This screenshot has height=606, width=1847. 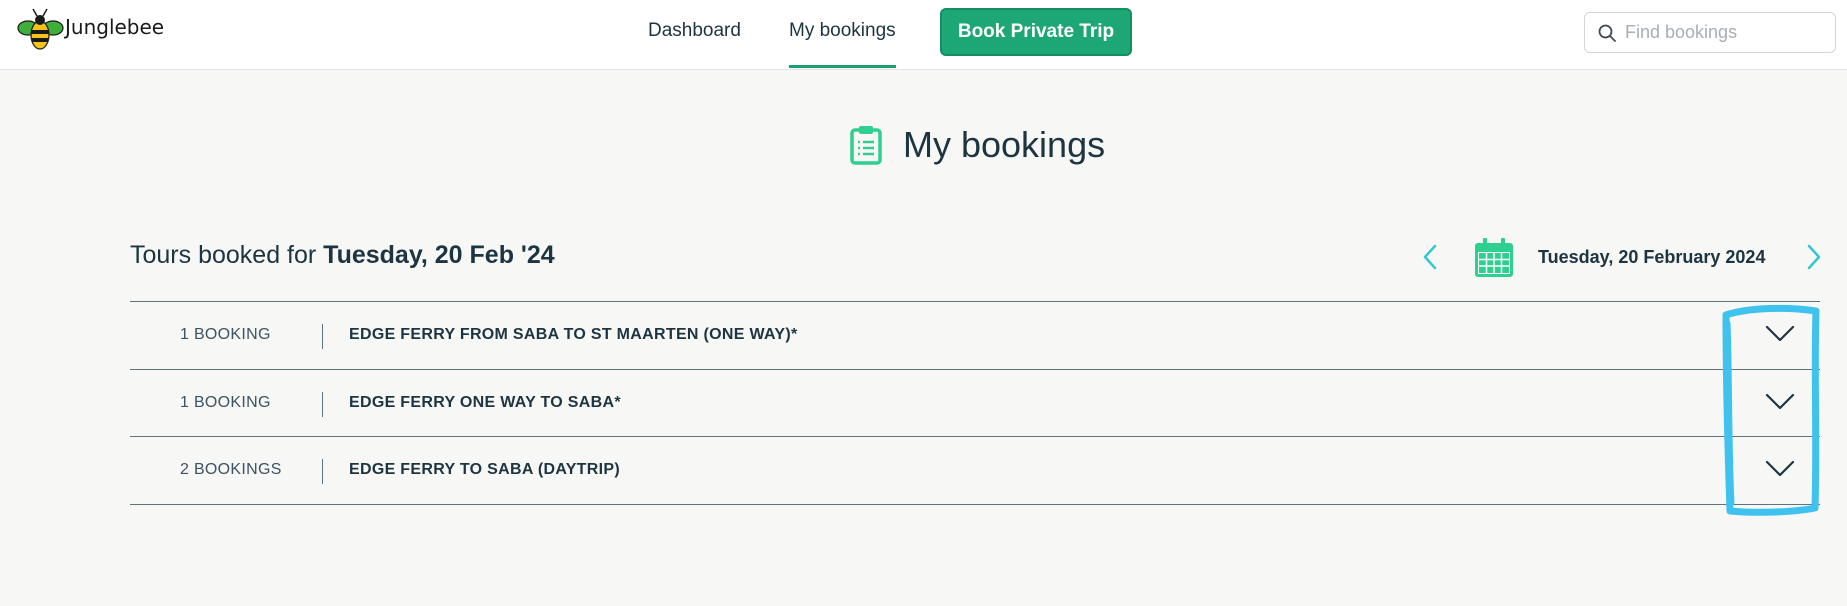 What do you see at coordinates (975, 471) in the screenshot?
I see `booking-row: 2 BOOKINGS EDGE FERRY TO SABA (DAYTRIP)` at bounding box center [975, 471].